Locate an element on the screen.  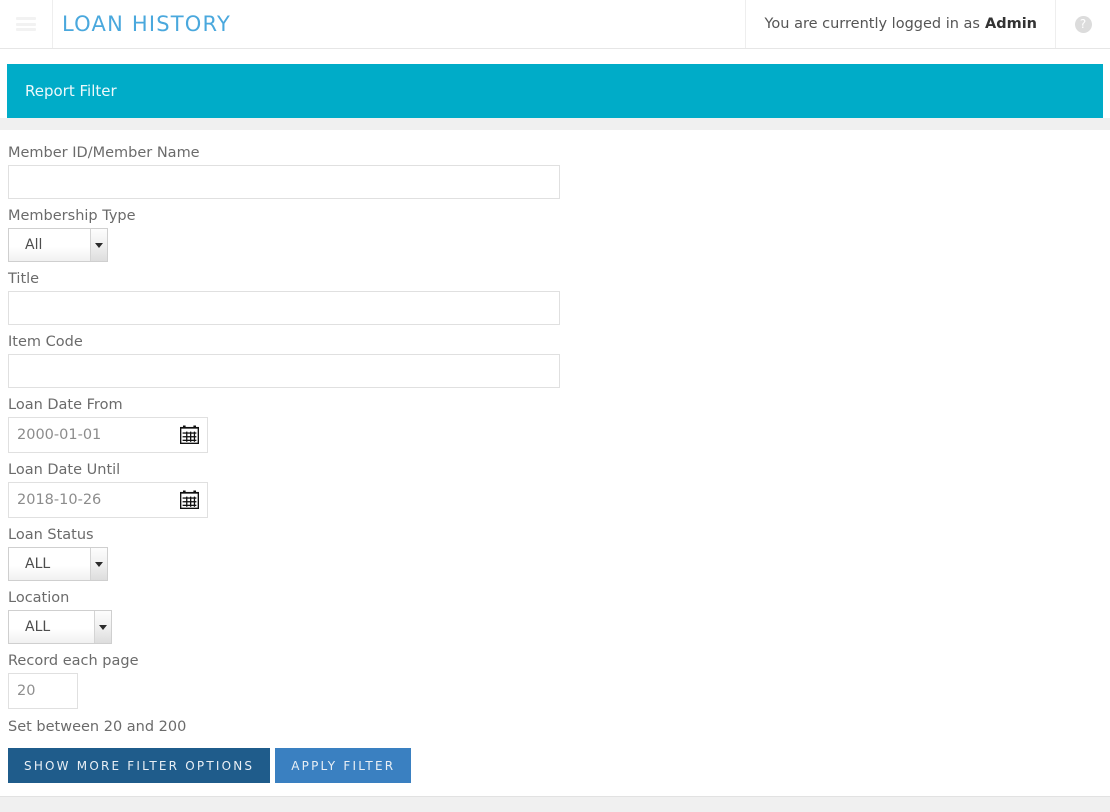
menu-toggle-button is located at coordinates (26, 24).